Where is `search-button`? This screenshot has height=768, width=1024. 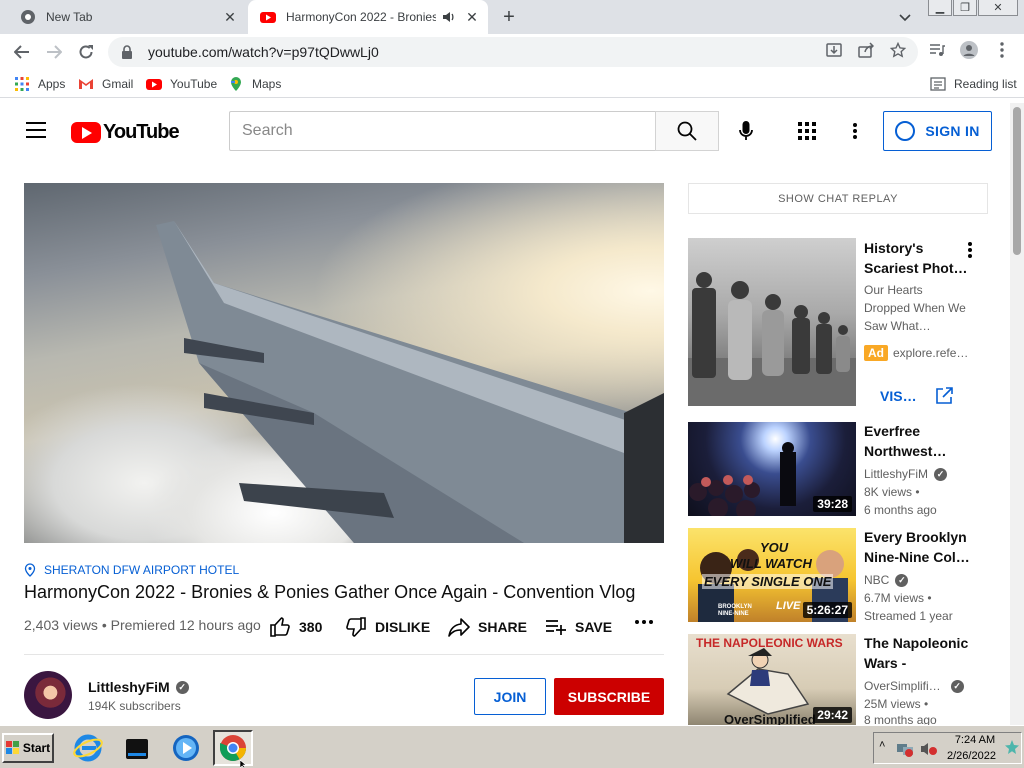 search-button is located at coordinates (687, 131).